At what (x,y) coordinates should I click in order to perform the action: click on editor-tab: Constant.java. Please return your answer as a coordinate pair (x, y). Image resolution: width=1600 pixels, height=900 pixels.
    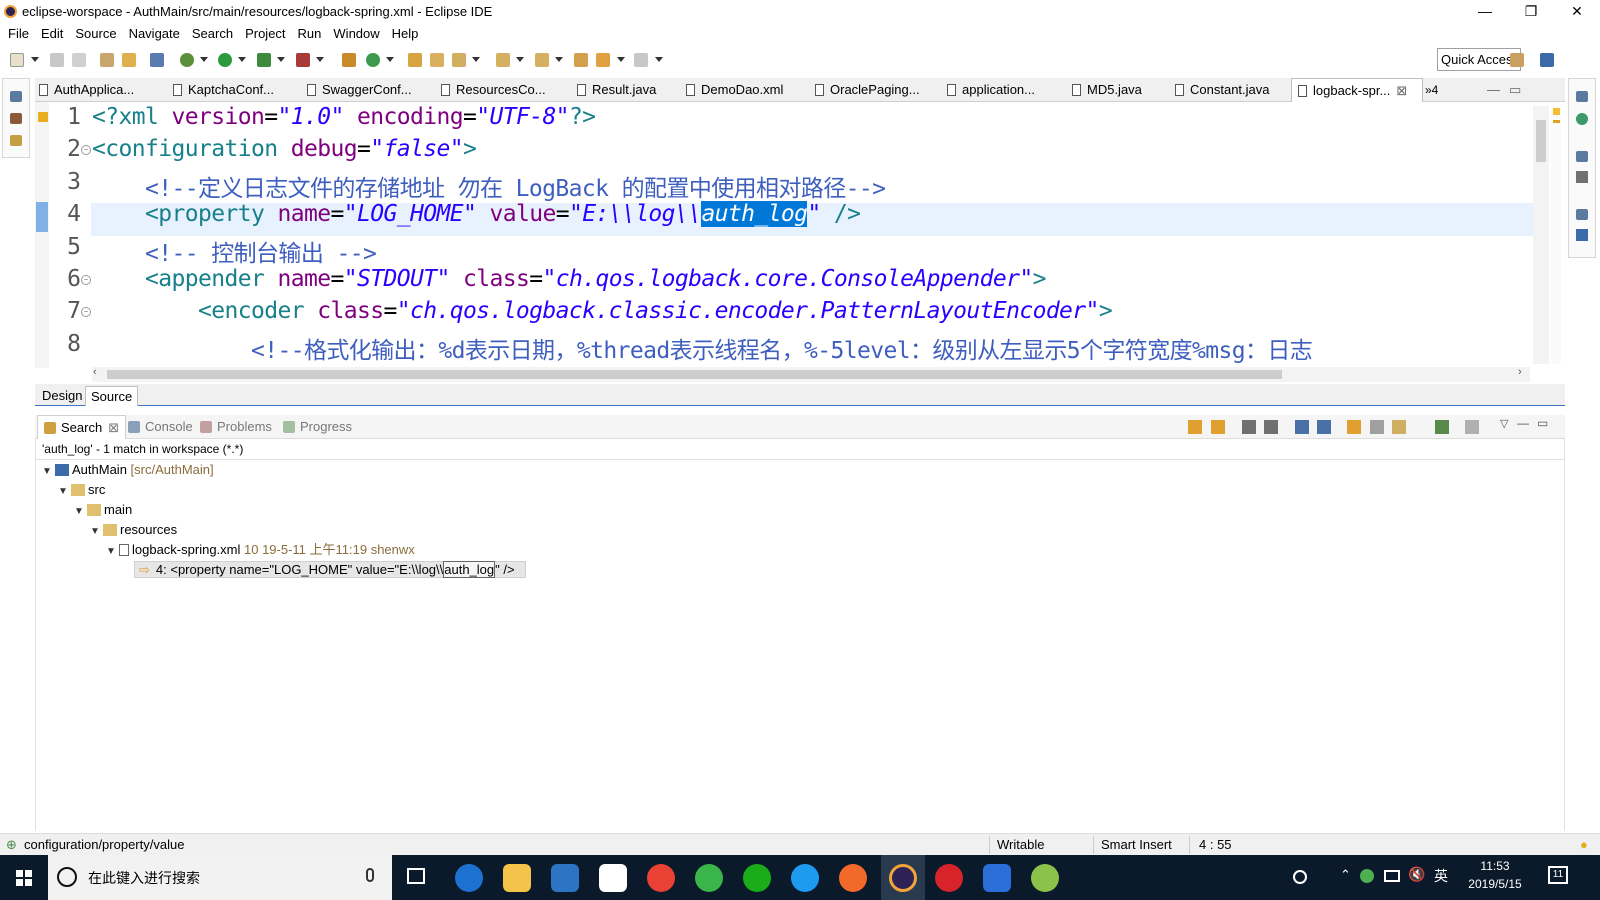
    Looking at the image, I should click on (1235, 90).